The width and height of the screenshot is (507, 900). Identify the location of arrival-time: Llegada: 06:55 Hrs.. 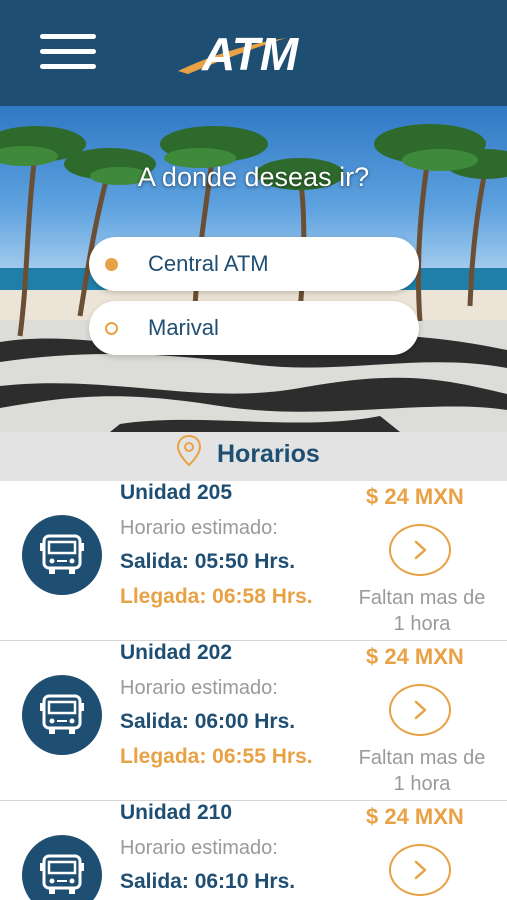
(216, 756).